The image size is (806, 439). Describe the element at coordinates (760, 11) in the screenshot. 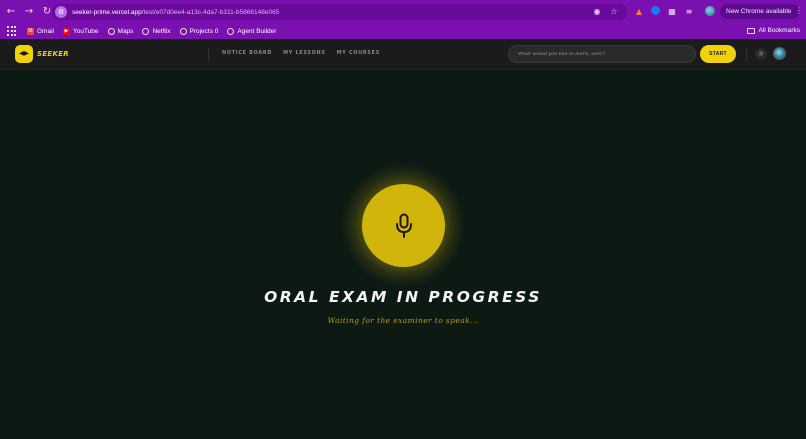

I see `update-chrome-button: New Chrome available` at that location.